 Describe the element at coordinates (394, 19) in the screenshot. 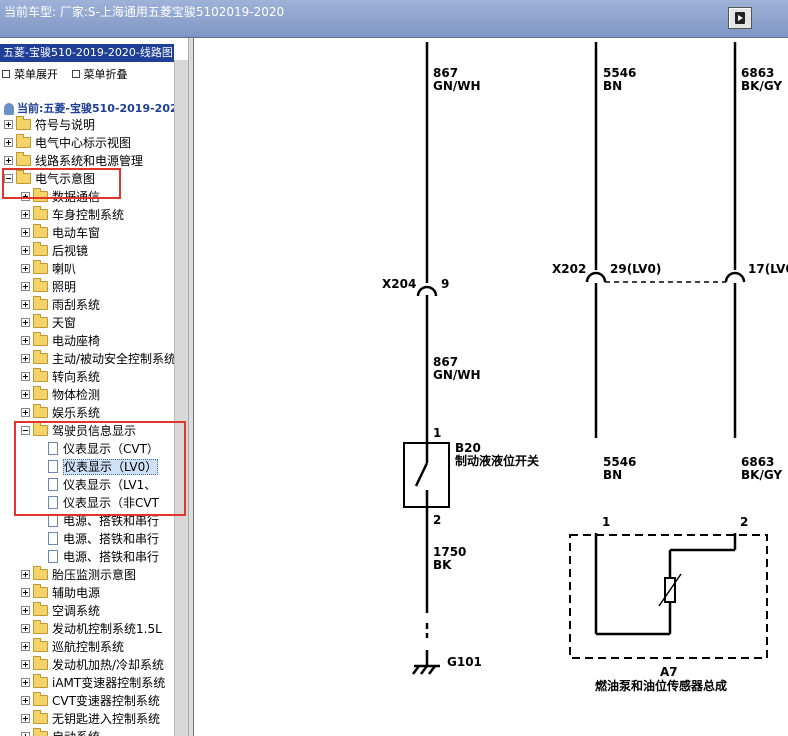

I see `title-bar: 当前车型: 厂家:S-上海通用五菱宝骏5102019-2020` at that location.